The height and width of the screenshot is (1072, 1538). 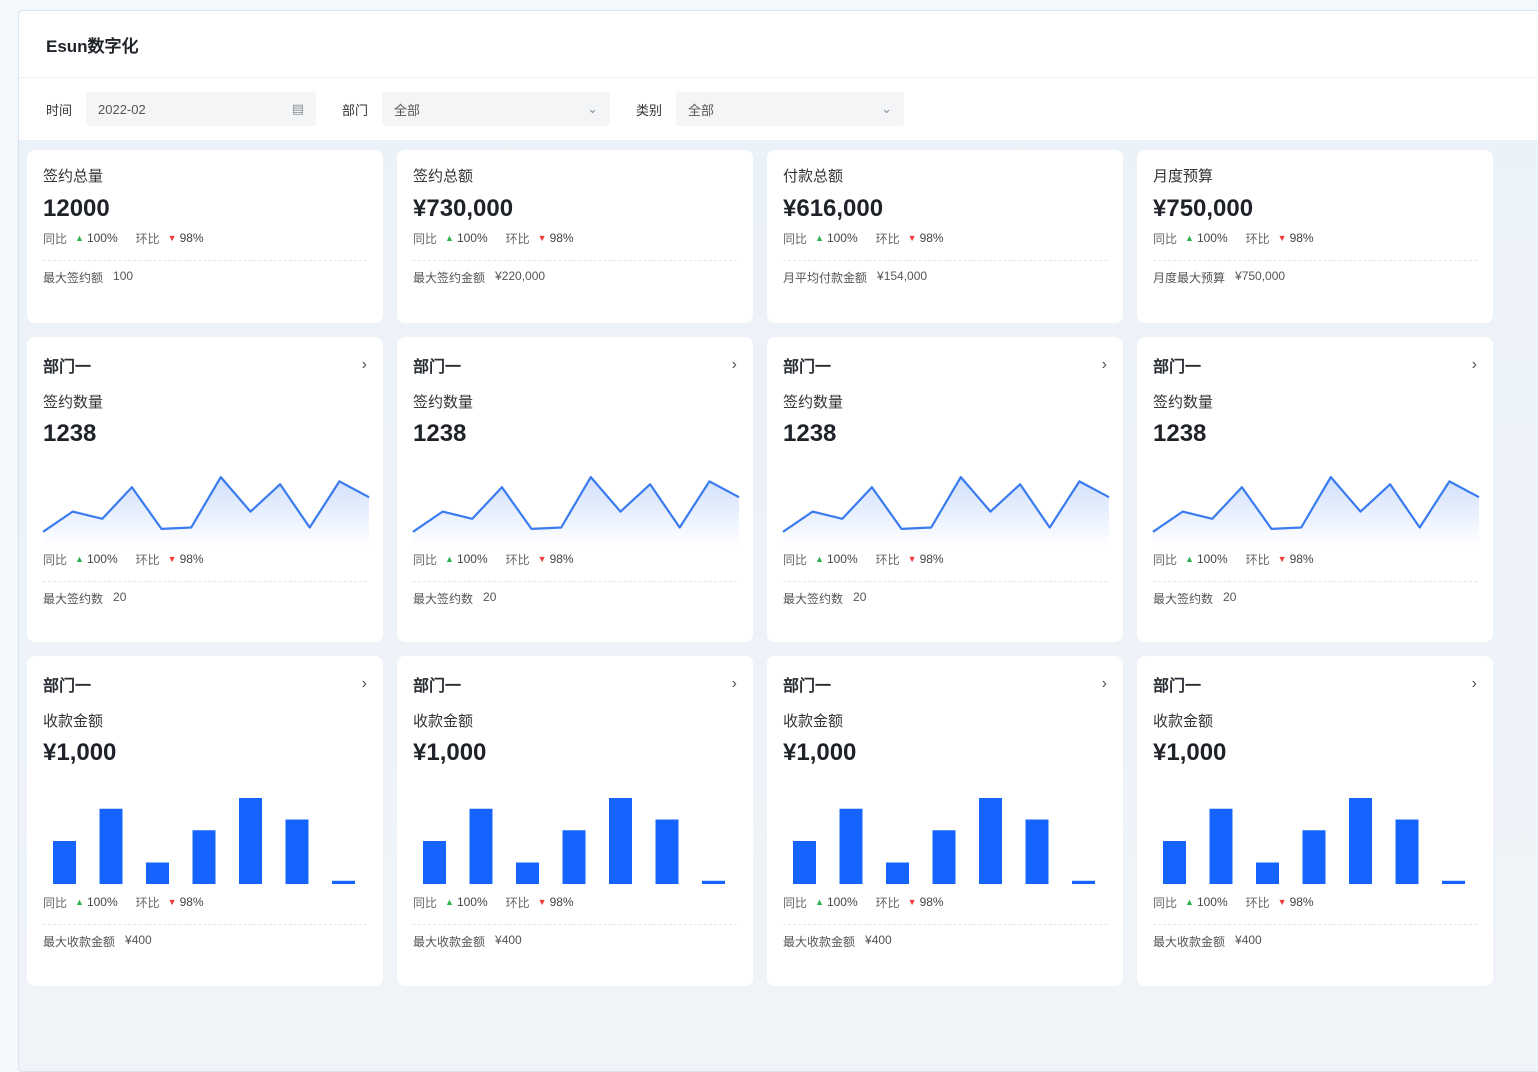 I want to click on card-footer: 最大收款金额¥400, so click(x=1315, y=941).